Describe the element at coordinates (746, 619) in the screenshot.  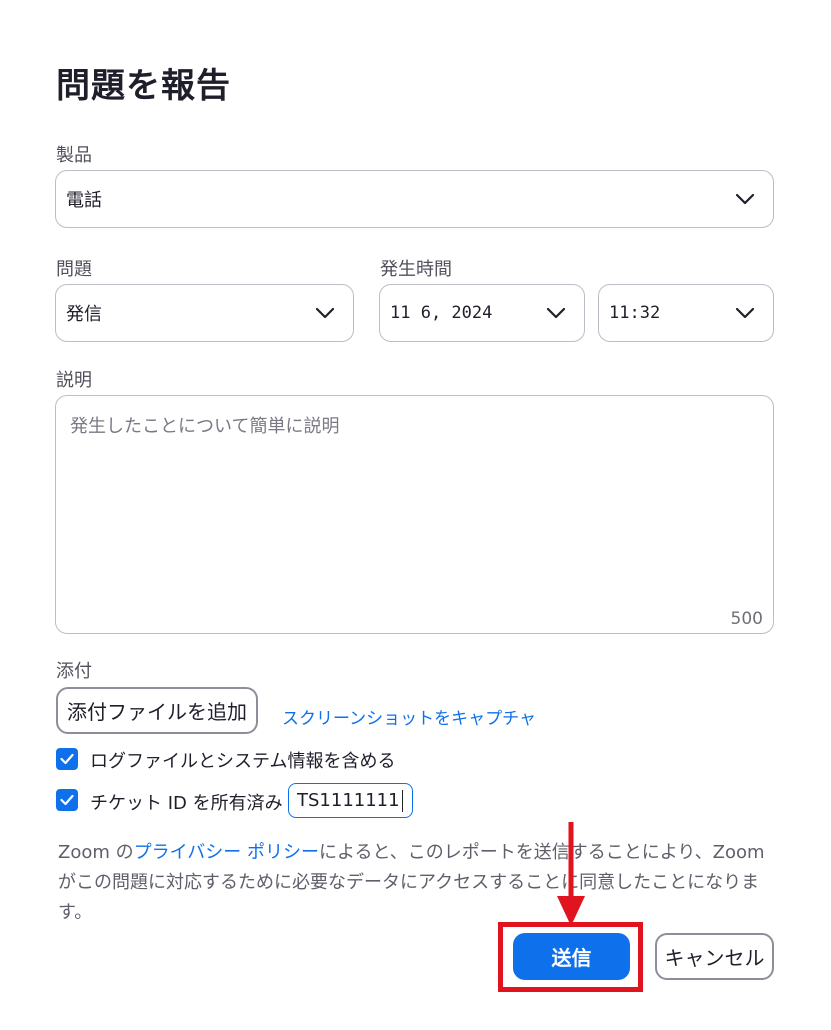
I see `char-counter: 500` at that location.